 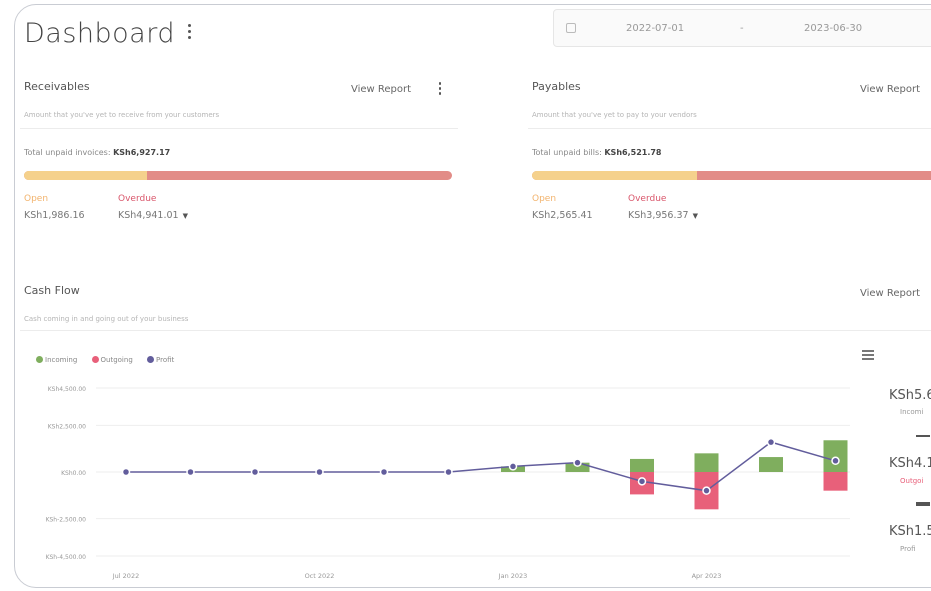 What do you see at coordinates (475, 330) in the screenshot?
I see `cash-flow-divider` at bounding box center [475, 330].